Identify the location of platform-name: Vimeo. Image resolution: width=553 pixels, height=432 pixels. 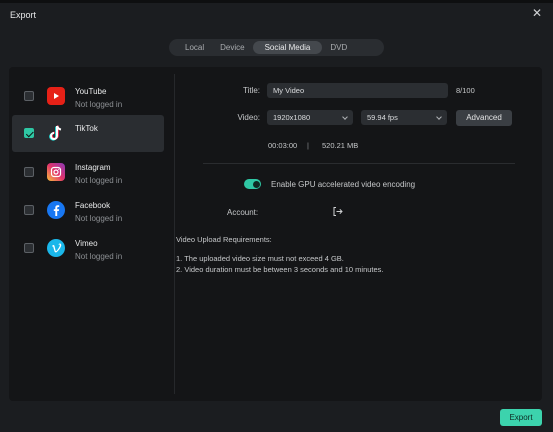
(86, 243).